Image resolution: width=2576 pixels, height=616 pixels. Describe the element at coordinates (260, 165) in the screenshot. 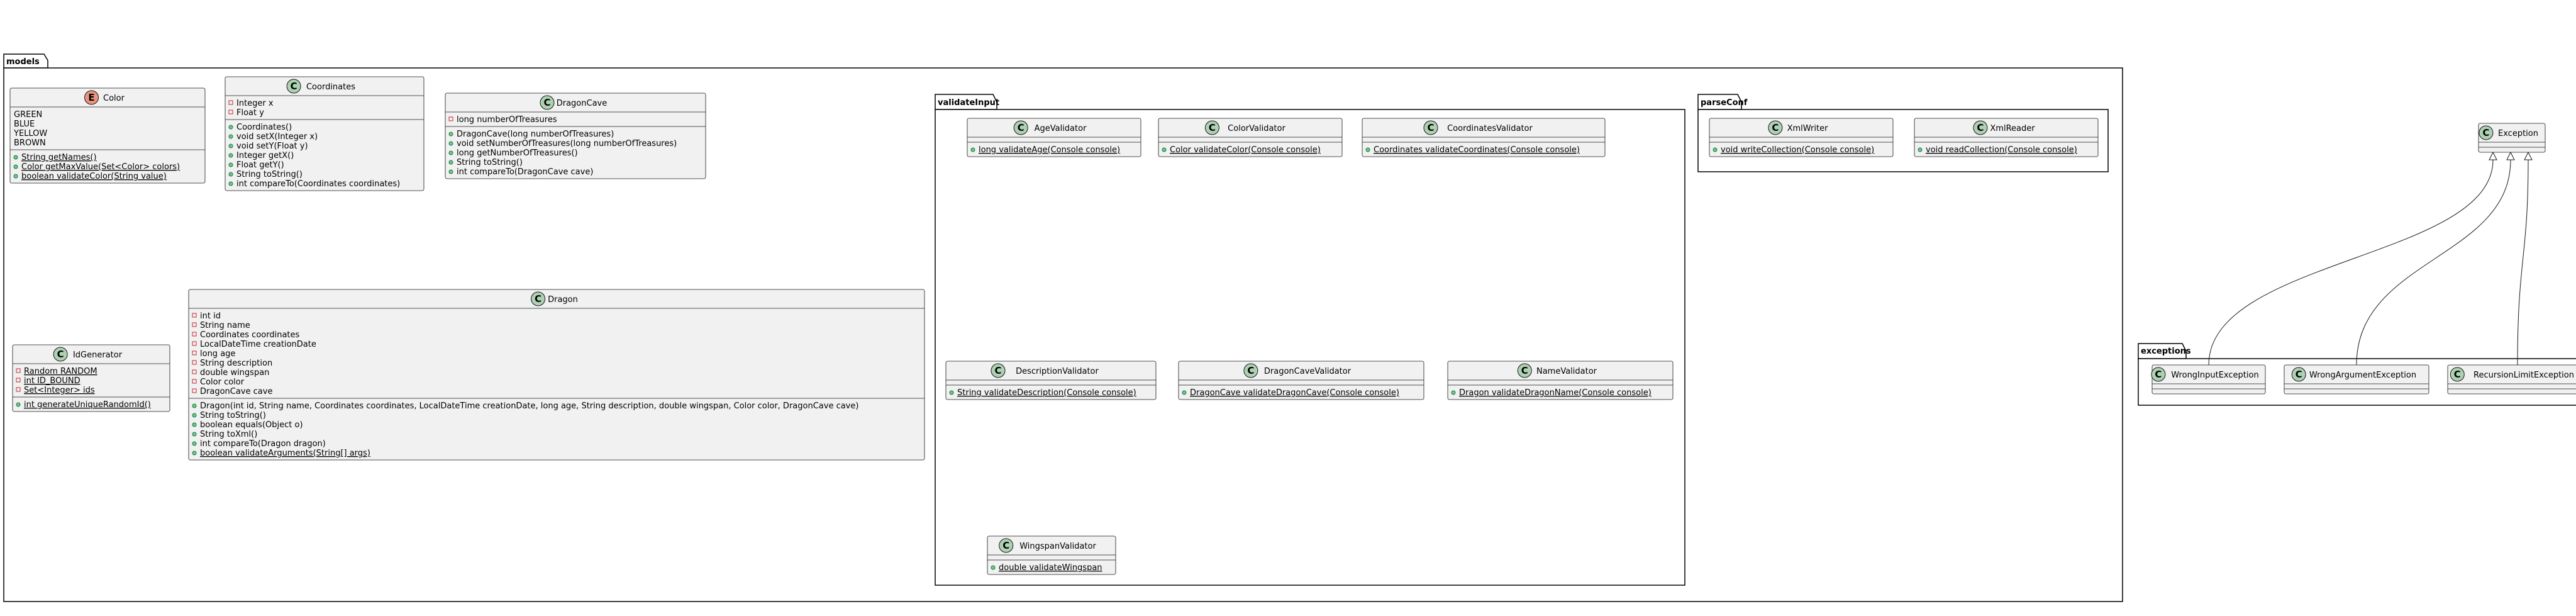

I see `class-member: Float getY()` at that location.